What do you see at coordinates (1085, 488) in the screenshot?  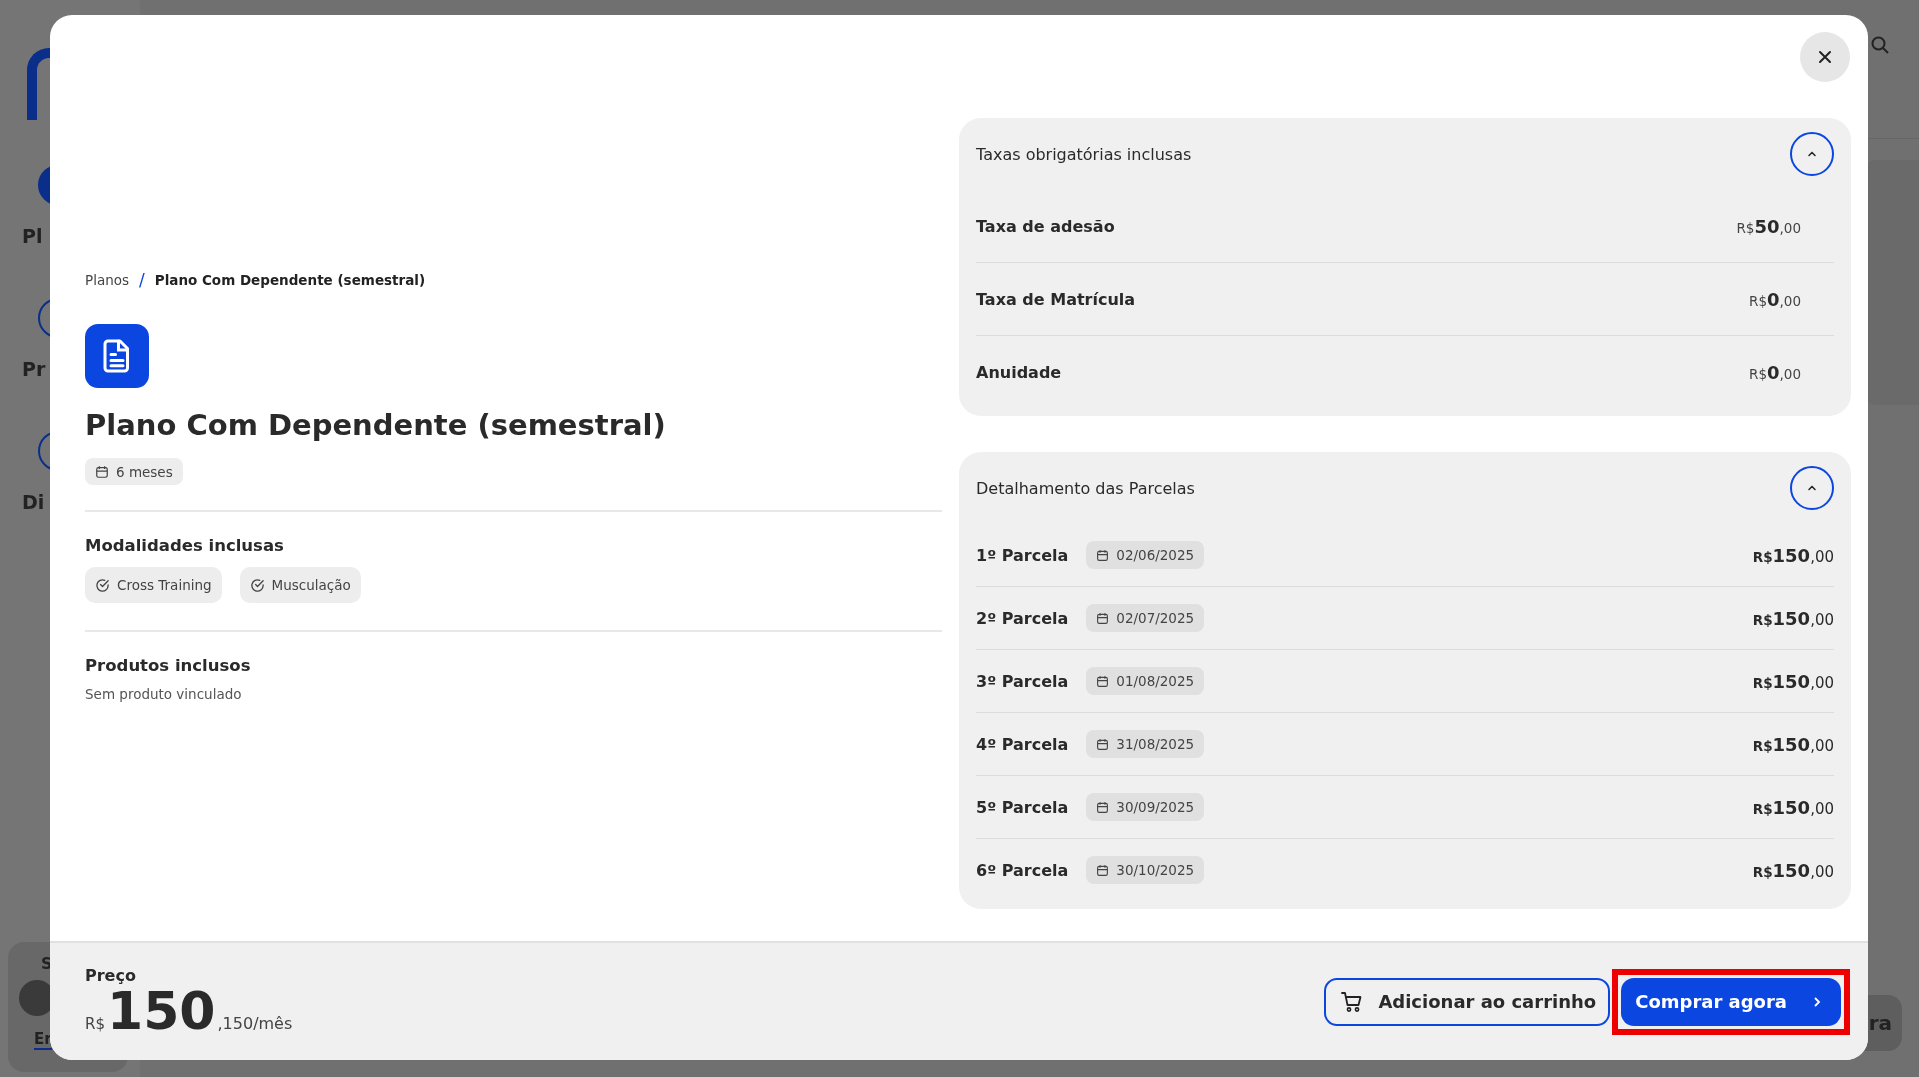 I see `panel-title: Detalhamento das Parcelas` at bounding box center [1085, 488].